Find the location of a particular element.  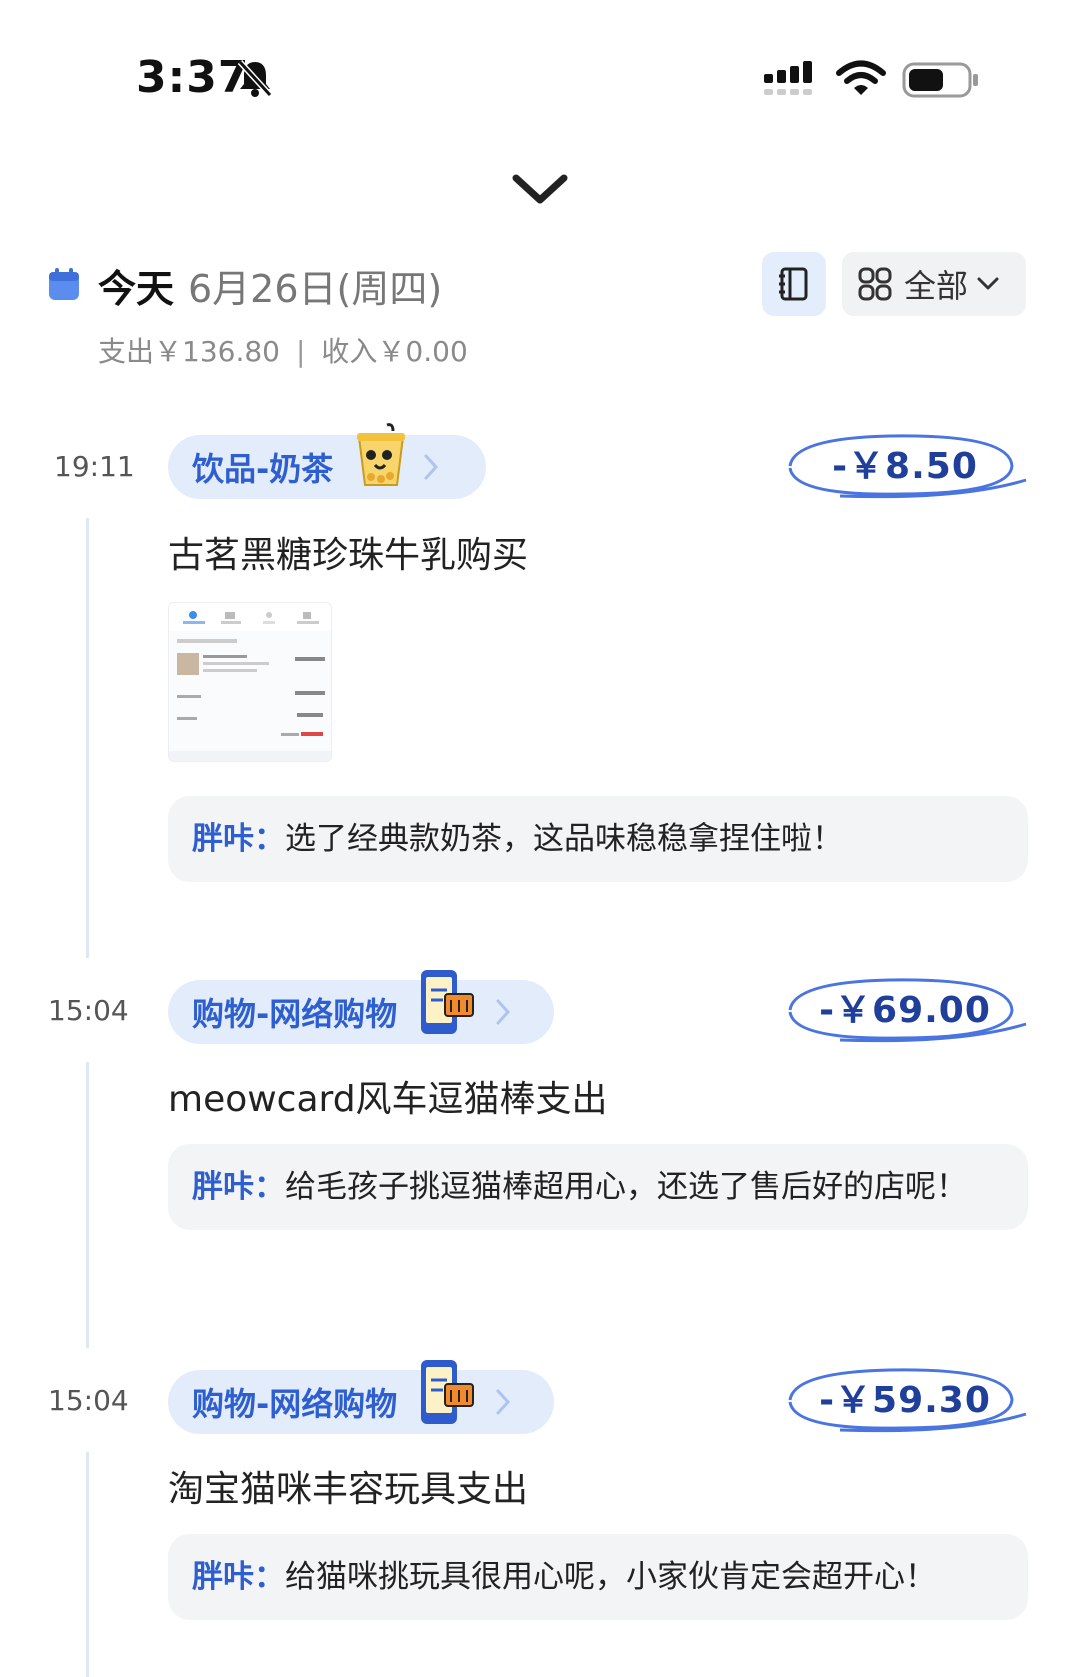

receipt-attachment-thumbnail is located at coordinates (250, 682).